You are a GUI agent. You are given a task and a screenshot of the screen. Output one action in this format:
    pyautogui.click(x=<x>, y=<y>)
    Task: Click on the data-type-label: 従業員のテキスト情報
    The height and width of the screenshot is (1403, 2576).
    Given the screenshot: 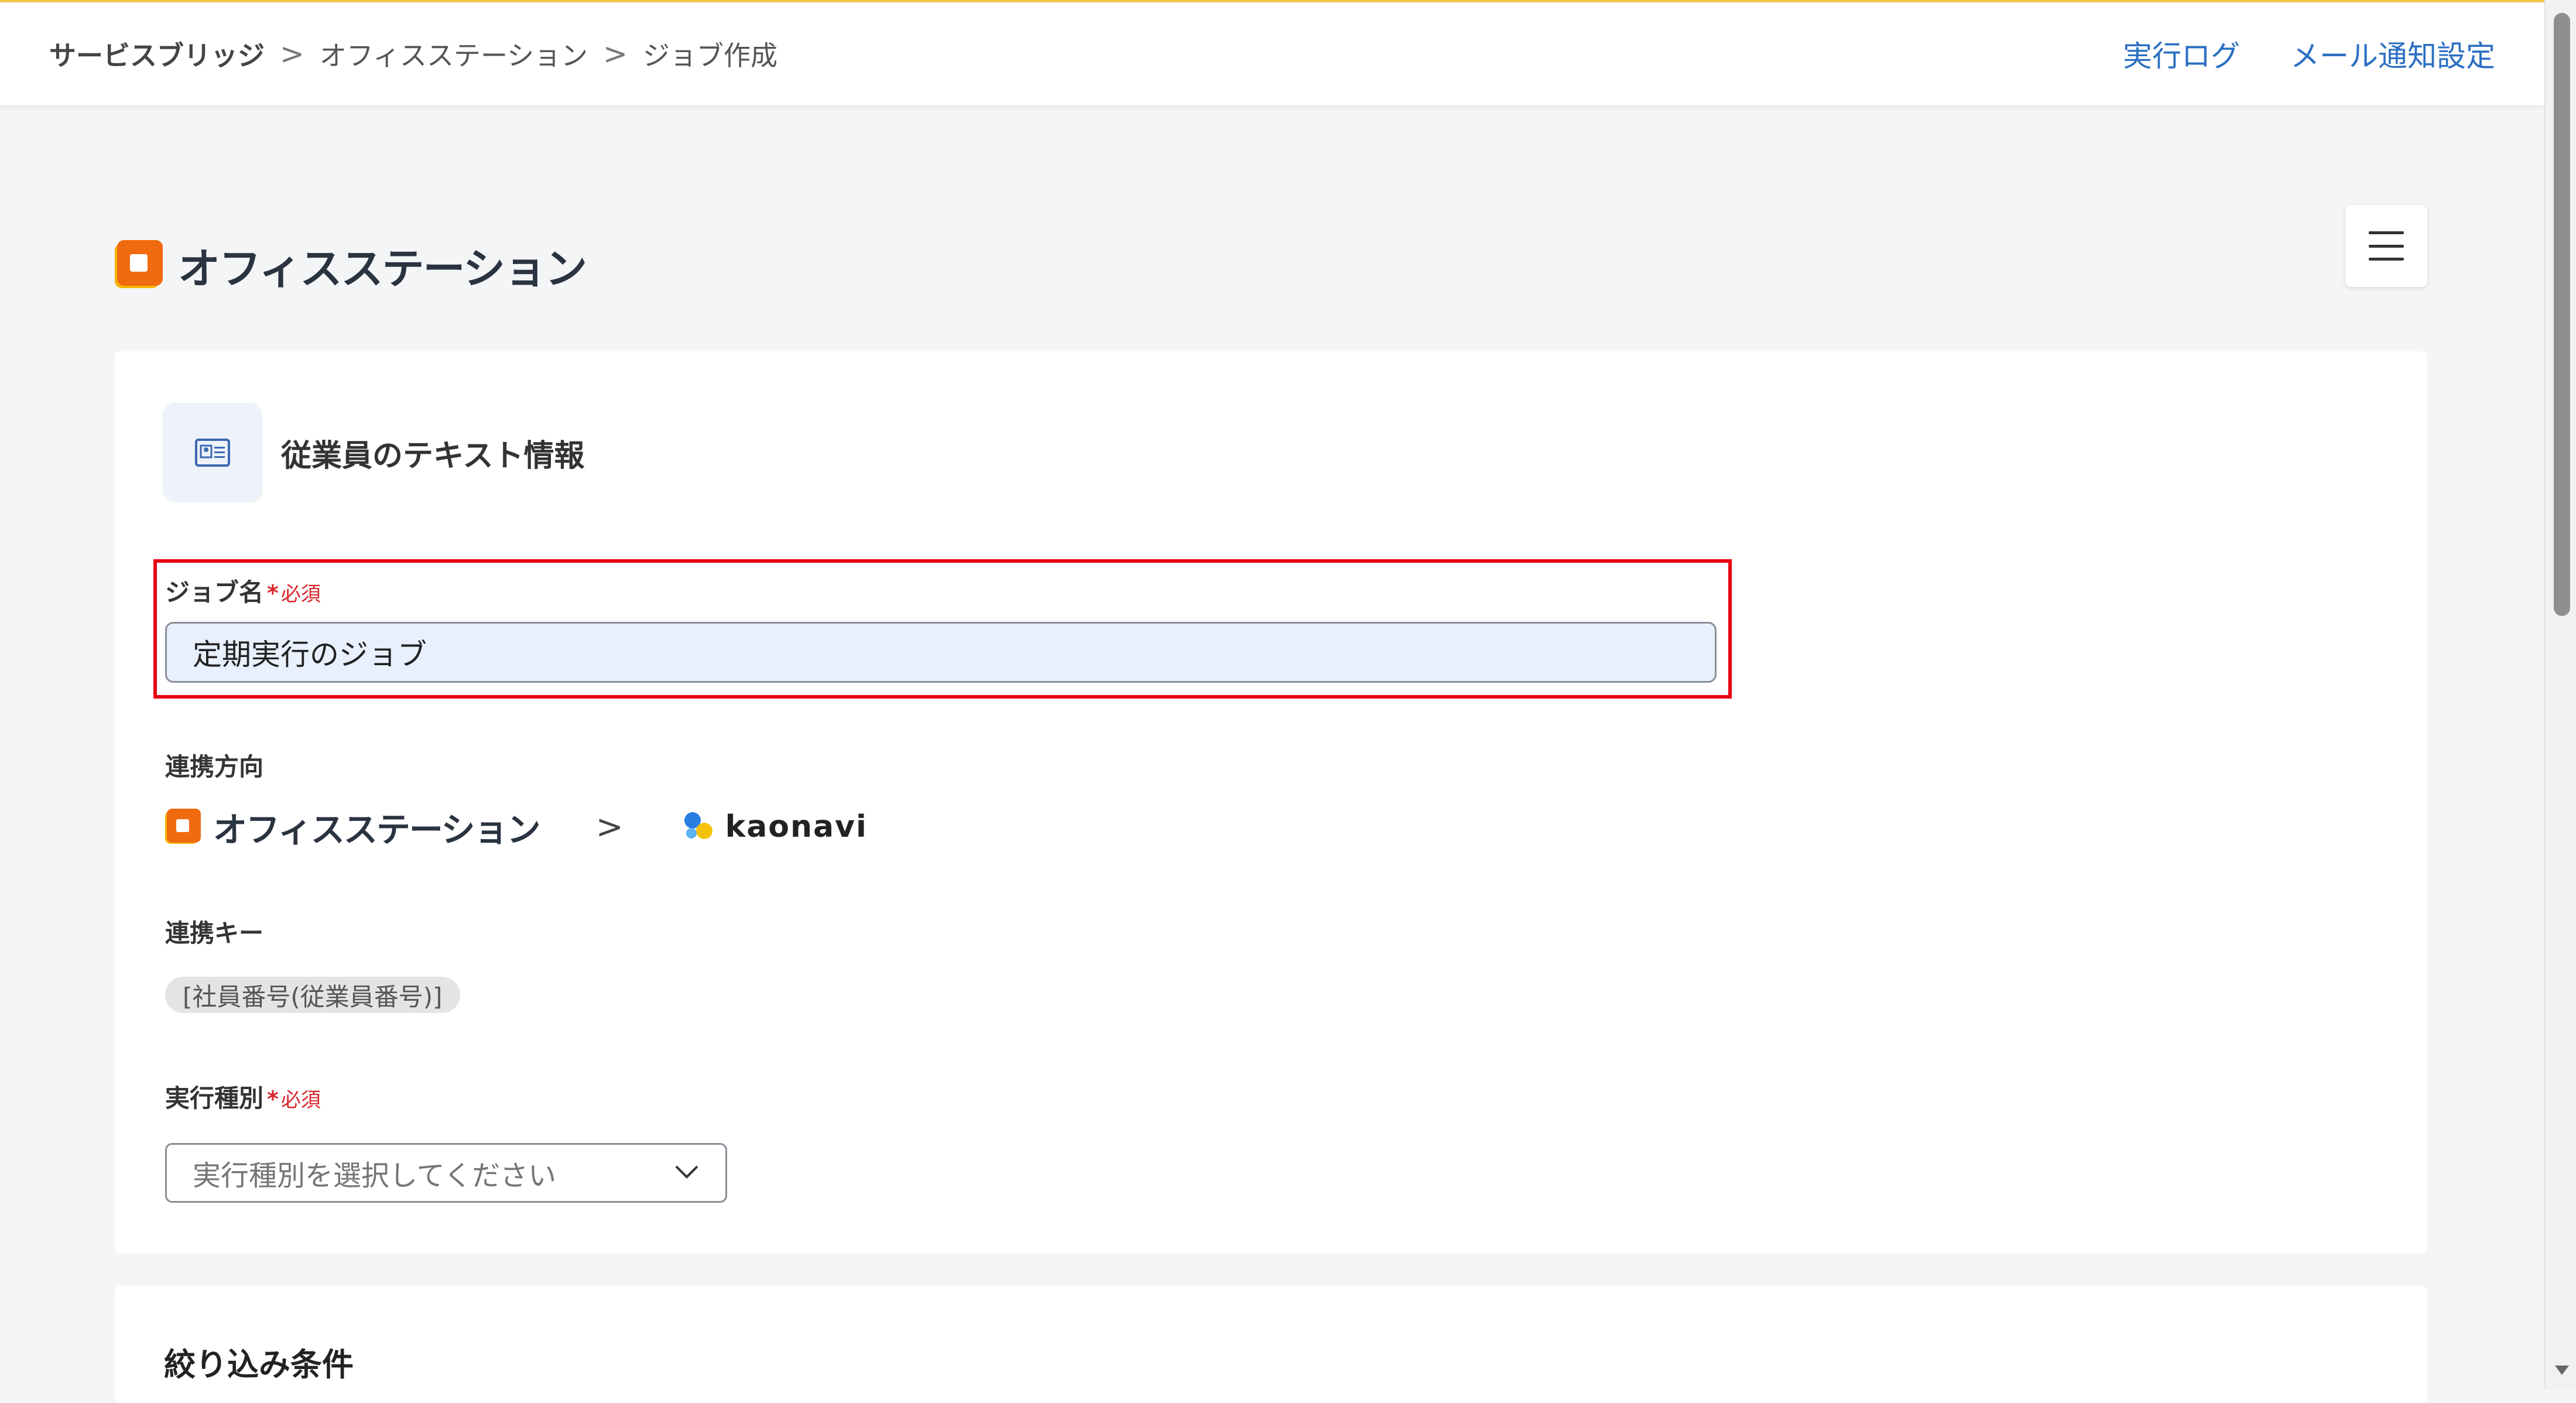 What is the action you would take?
    pyautogui.click(x=433, y=456)
    